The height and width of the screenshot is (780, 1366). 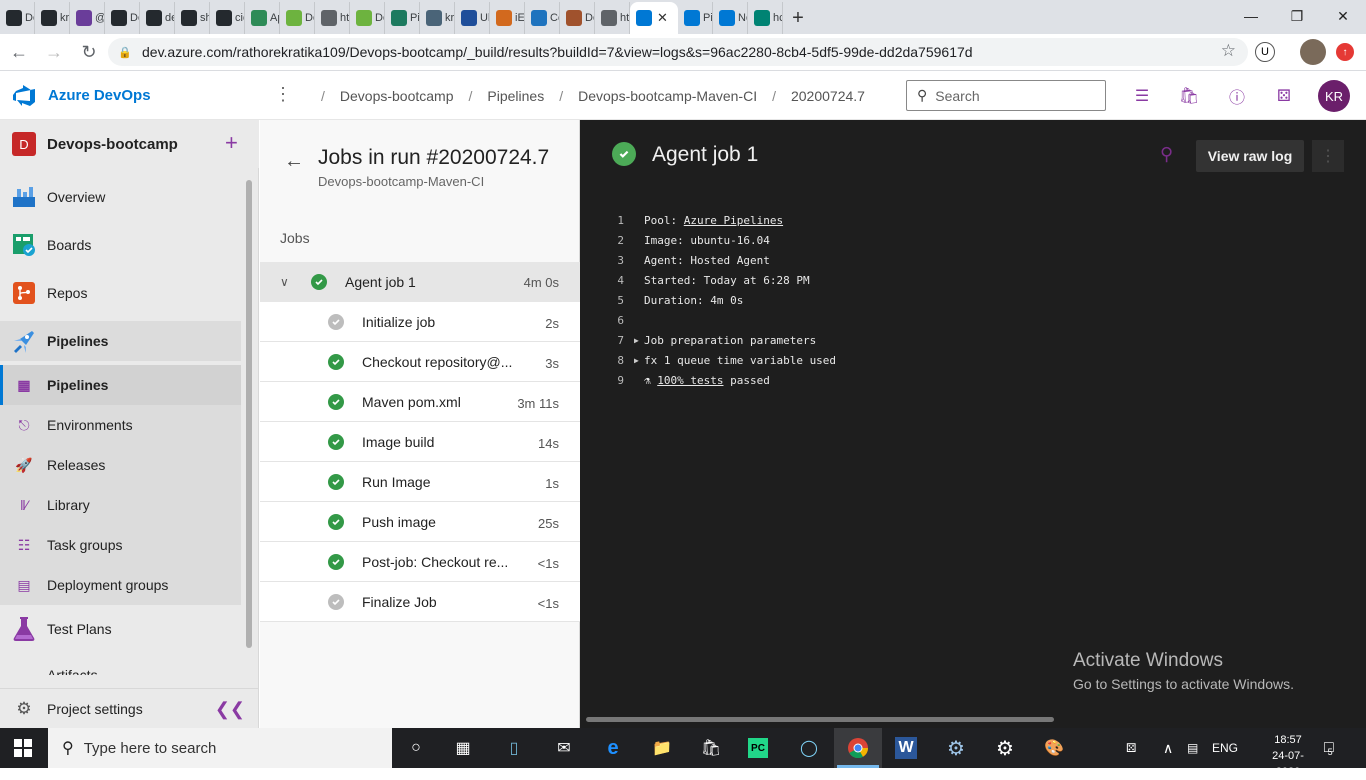 What do you see at coordinates (1328, 156) in the screenshot?
I see `more-actions-icon: ⋮` at bounding box center [1328, 156].